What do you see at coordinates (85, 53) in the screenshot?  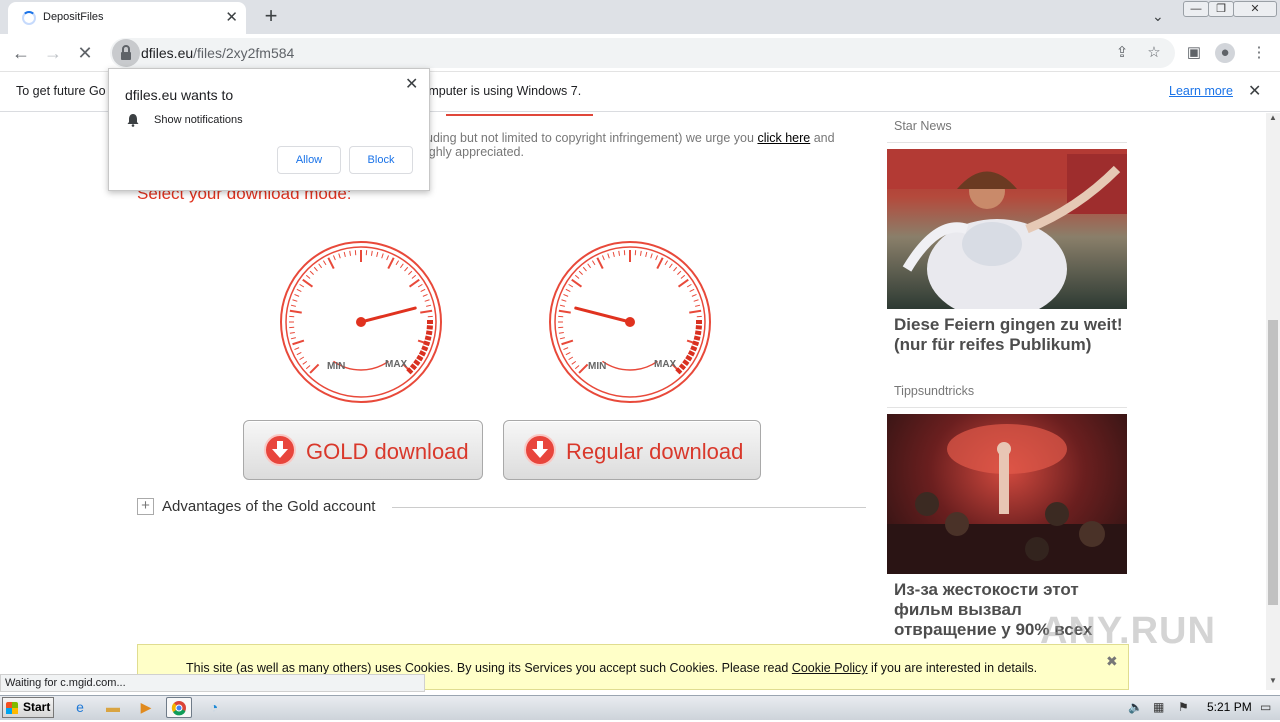 I see `stop-loading-icon: ✕` at bounding box center [85, 53].